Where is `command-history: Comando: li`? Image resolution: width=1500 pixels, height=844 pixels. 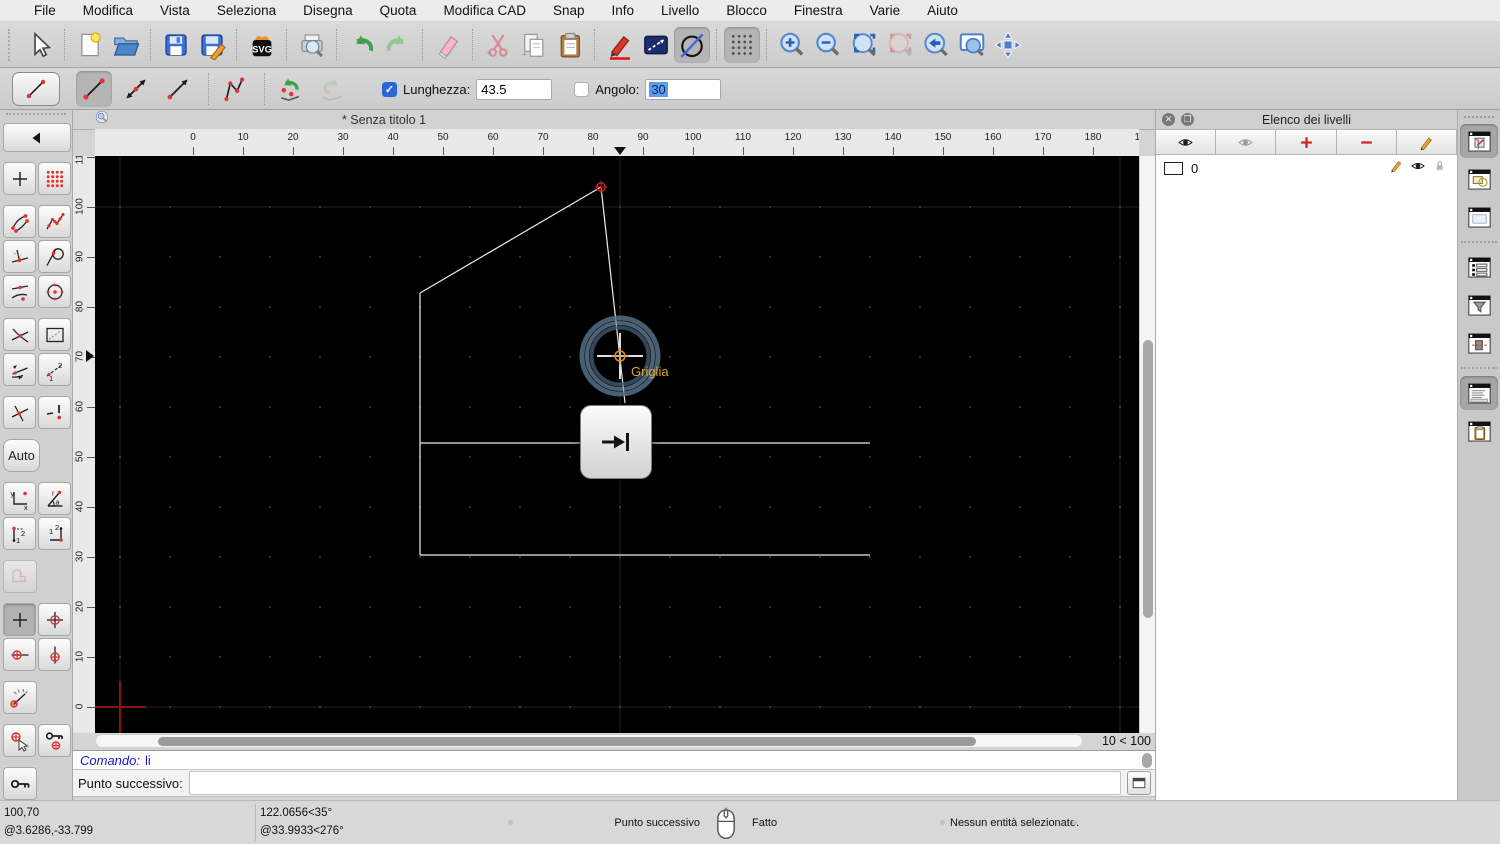
command-history: Comando: li is located at coordinates (614, 760).